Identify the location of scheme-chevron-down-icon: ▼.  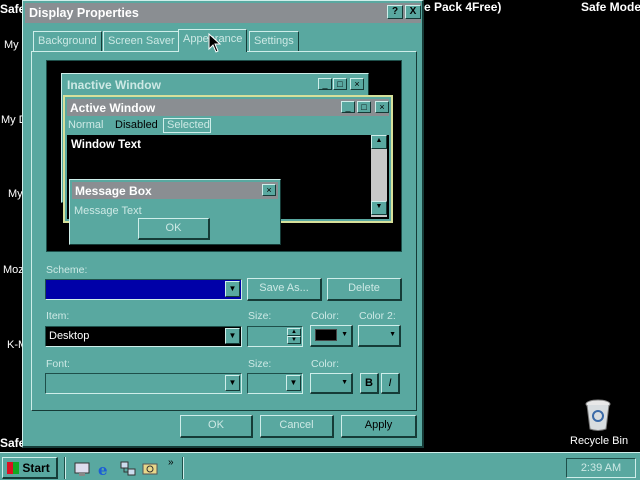
(232, 289).